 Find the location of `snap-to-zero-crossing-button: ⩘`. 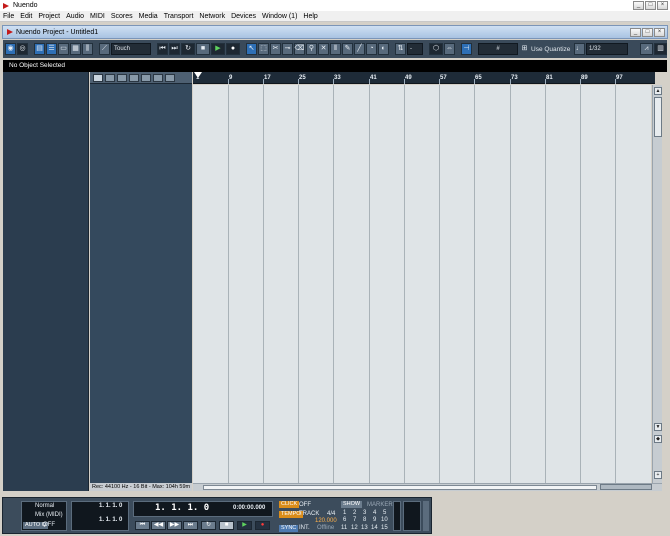

snap-to-zero-crossing-button: ⩘ is located at coordinates (646, 49).